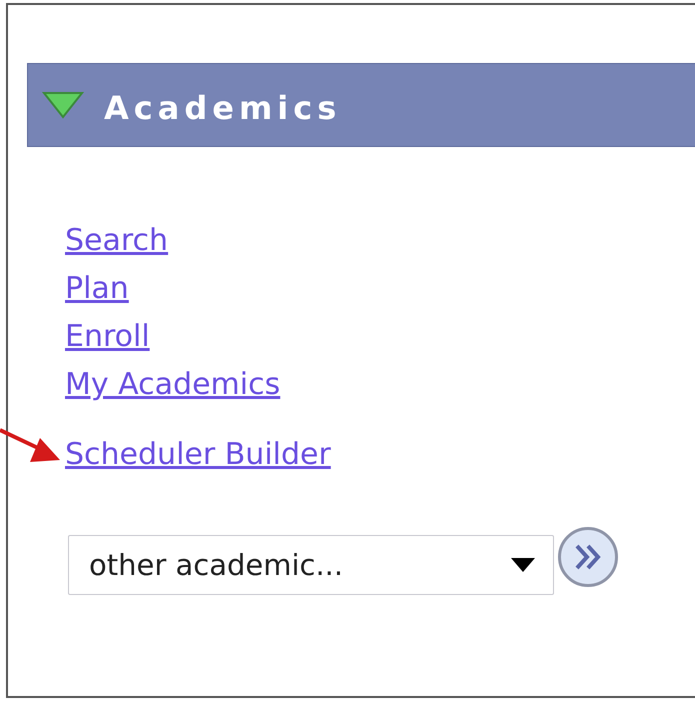 Image resolution: width=695 pixels, height=702 pixels. I want to click on nav-link: Search, so click(116, 241).